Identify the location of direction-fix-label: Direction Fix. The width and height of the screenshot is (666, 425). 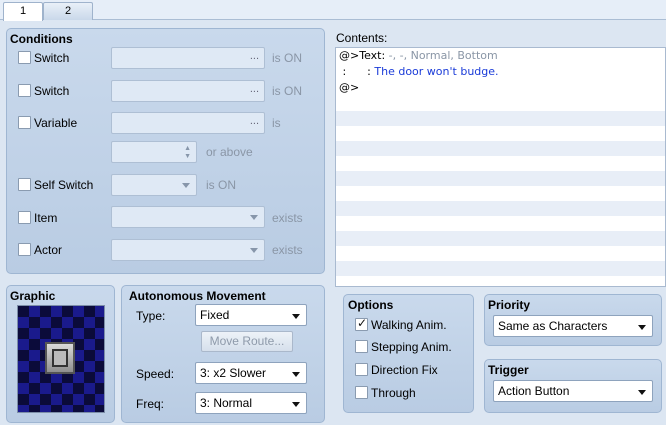
(404, 370).